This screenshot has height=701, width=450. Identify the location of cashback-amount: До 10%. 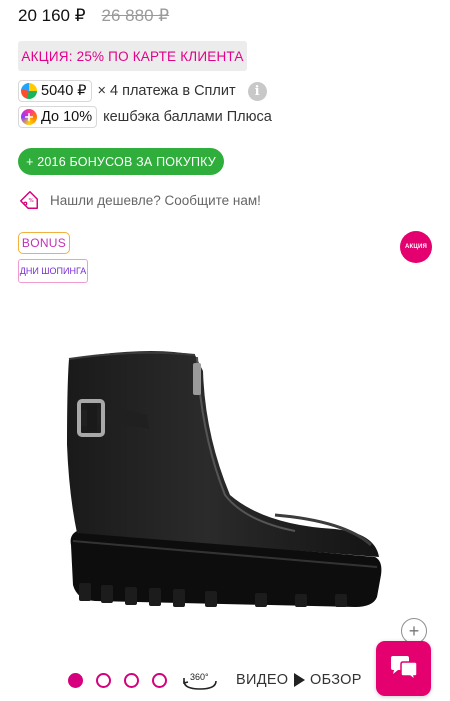
(67, 117).